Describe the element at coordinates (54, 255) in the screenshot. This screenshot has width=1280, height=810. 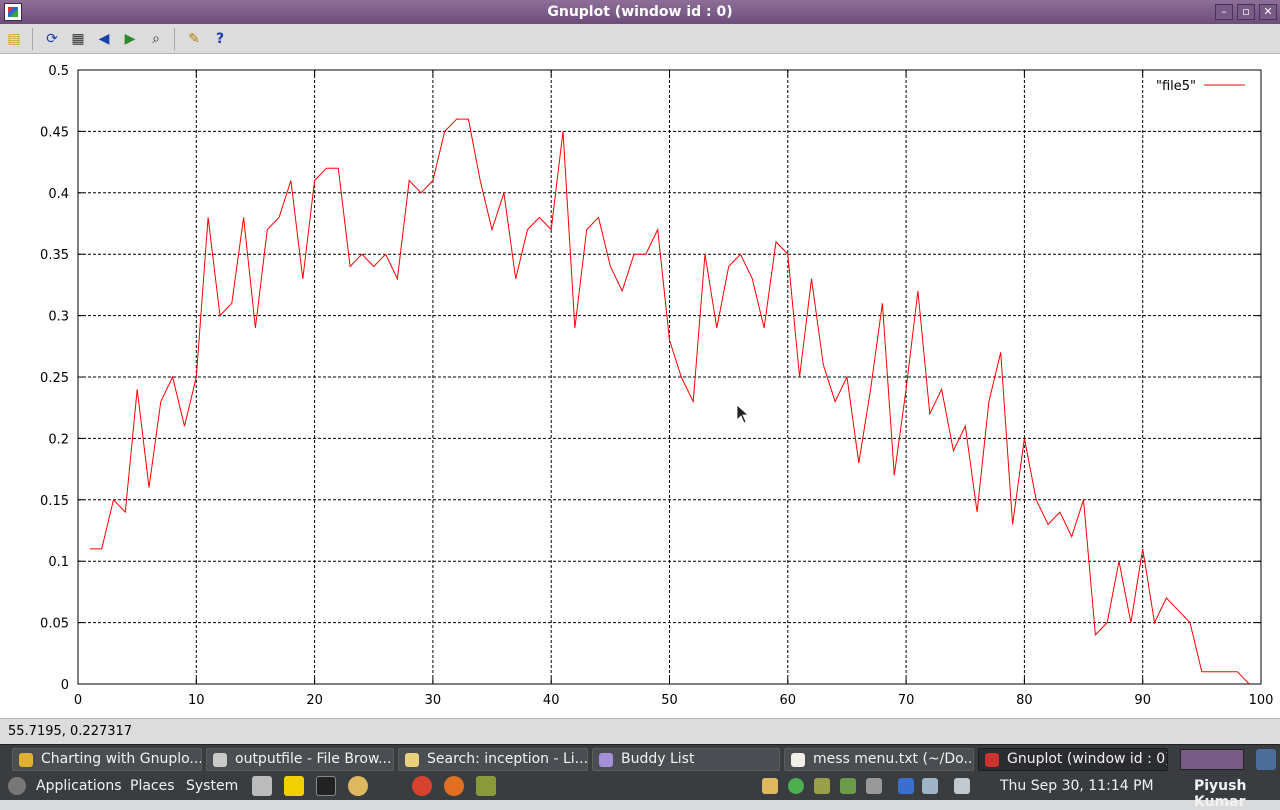
I see `y-tick-label: 0.35` at that location.